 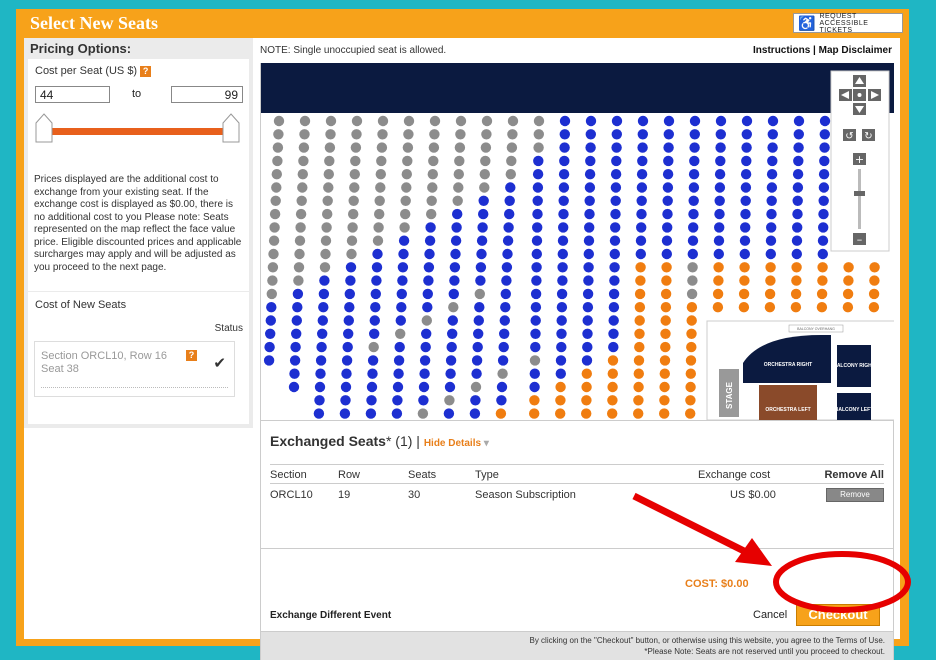 What do you see at coordinates (191, 355) in the screenshot?
I see `seat-help-icon: ?` at bounding box center [191, 355].